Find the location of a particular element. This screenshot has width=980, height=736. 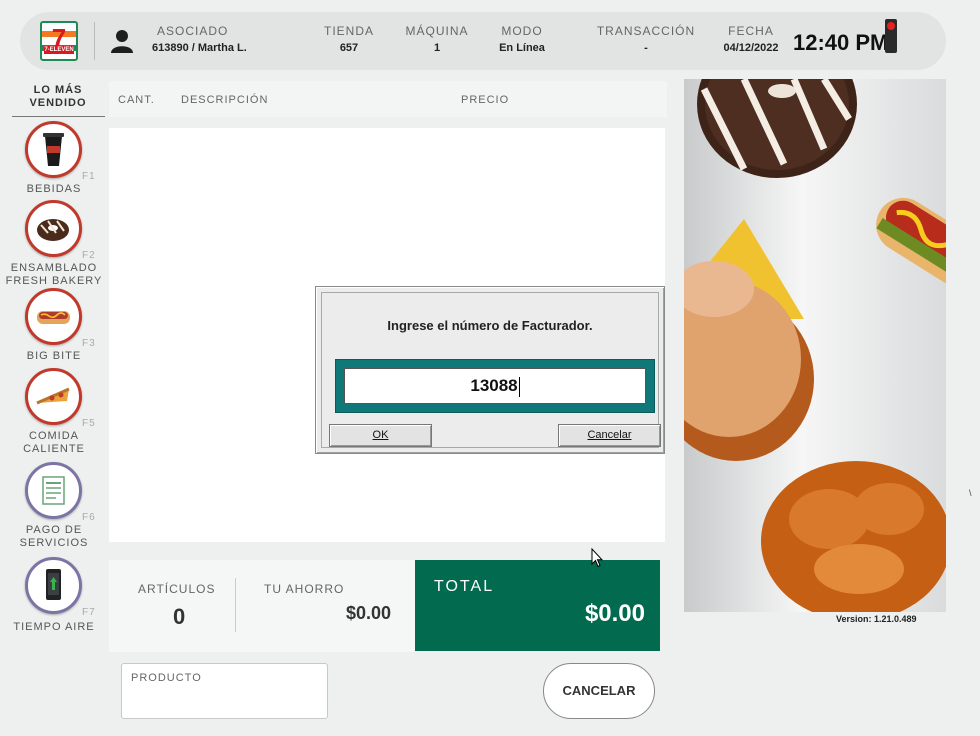

asociado-field: ASOCIADO 613890 / Martha L. is located at coordinates (199, 39).